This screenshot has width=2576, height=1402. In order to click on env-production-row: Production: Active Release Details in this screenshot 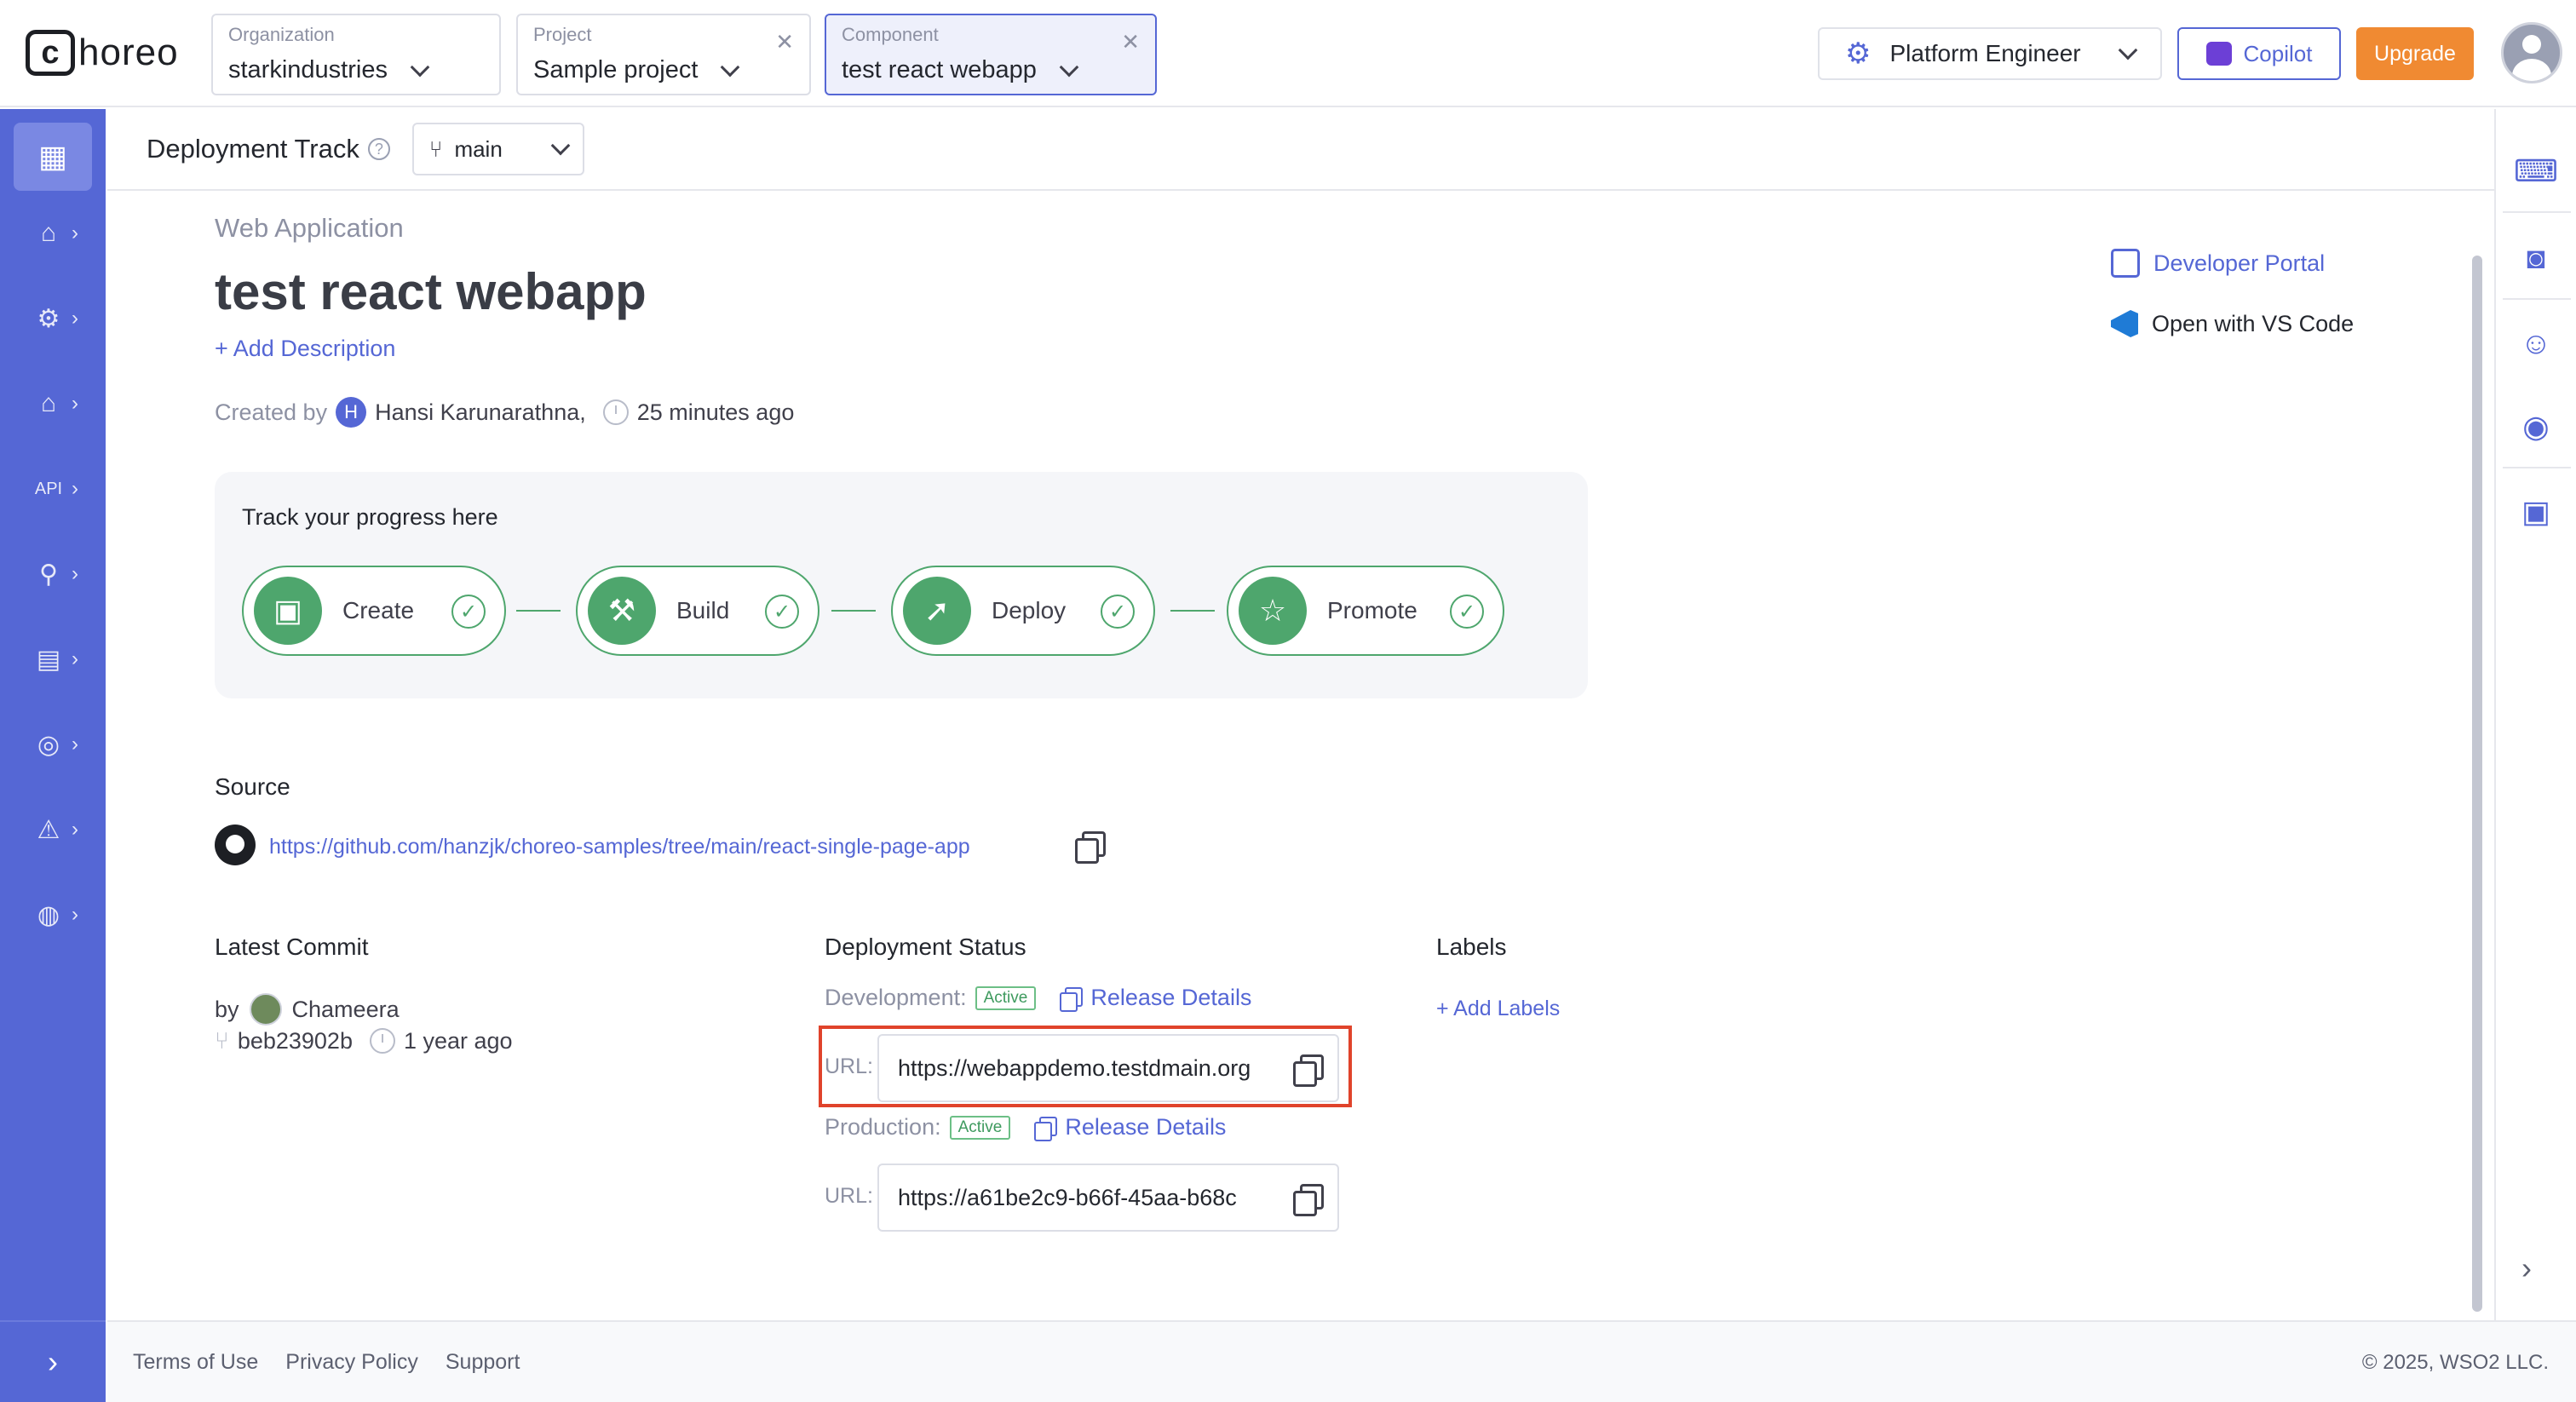, I will do `click(1026, 1127)`.